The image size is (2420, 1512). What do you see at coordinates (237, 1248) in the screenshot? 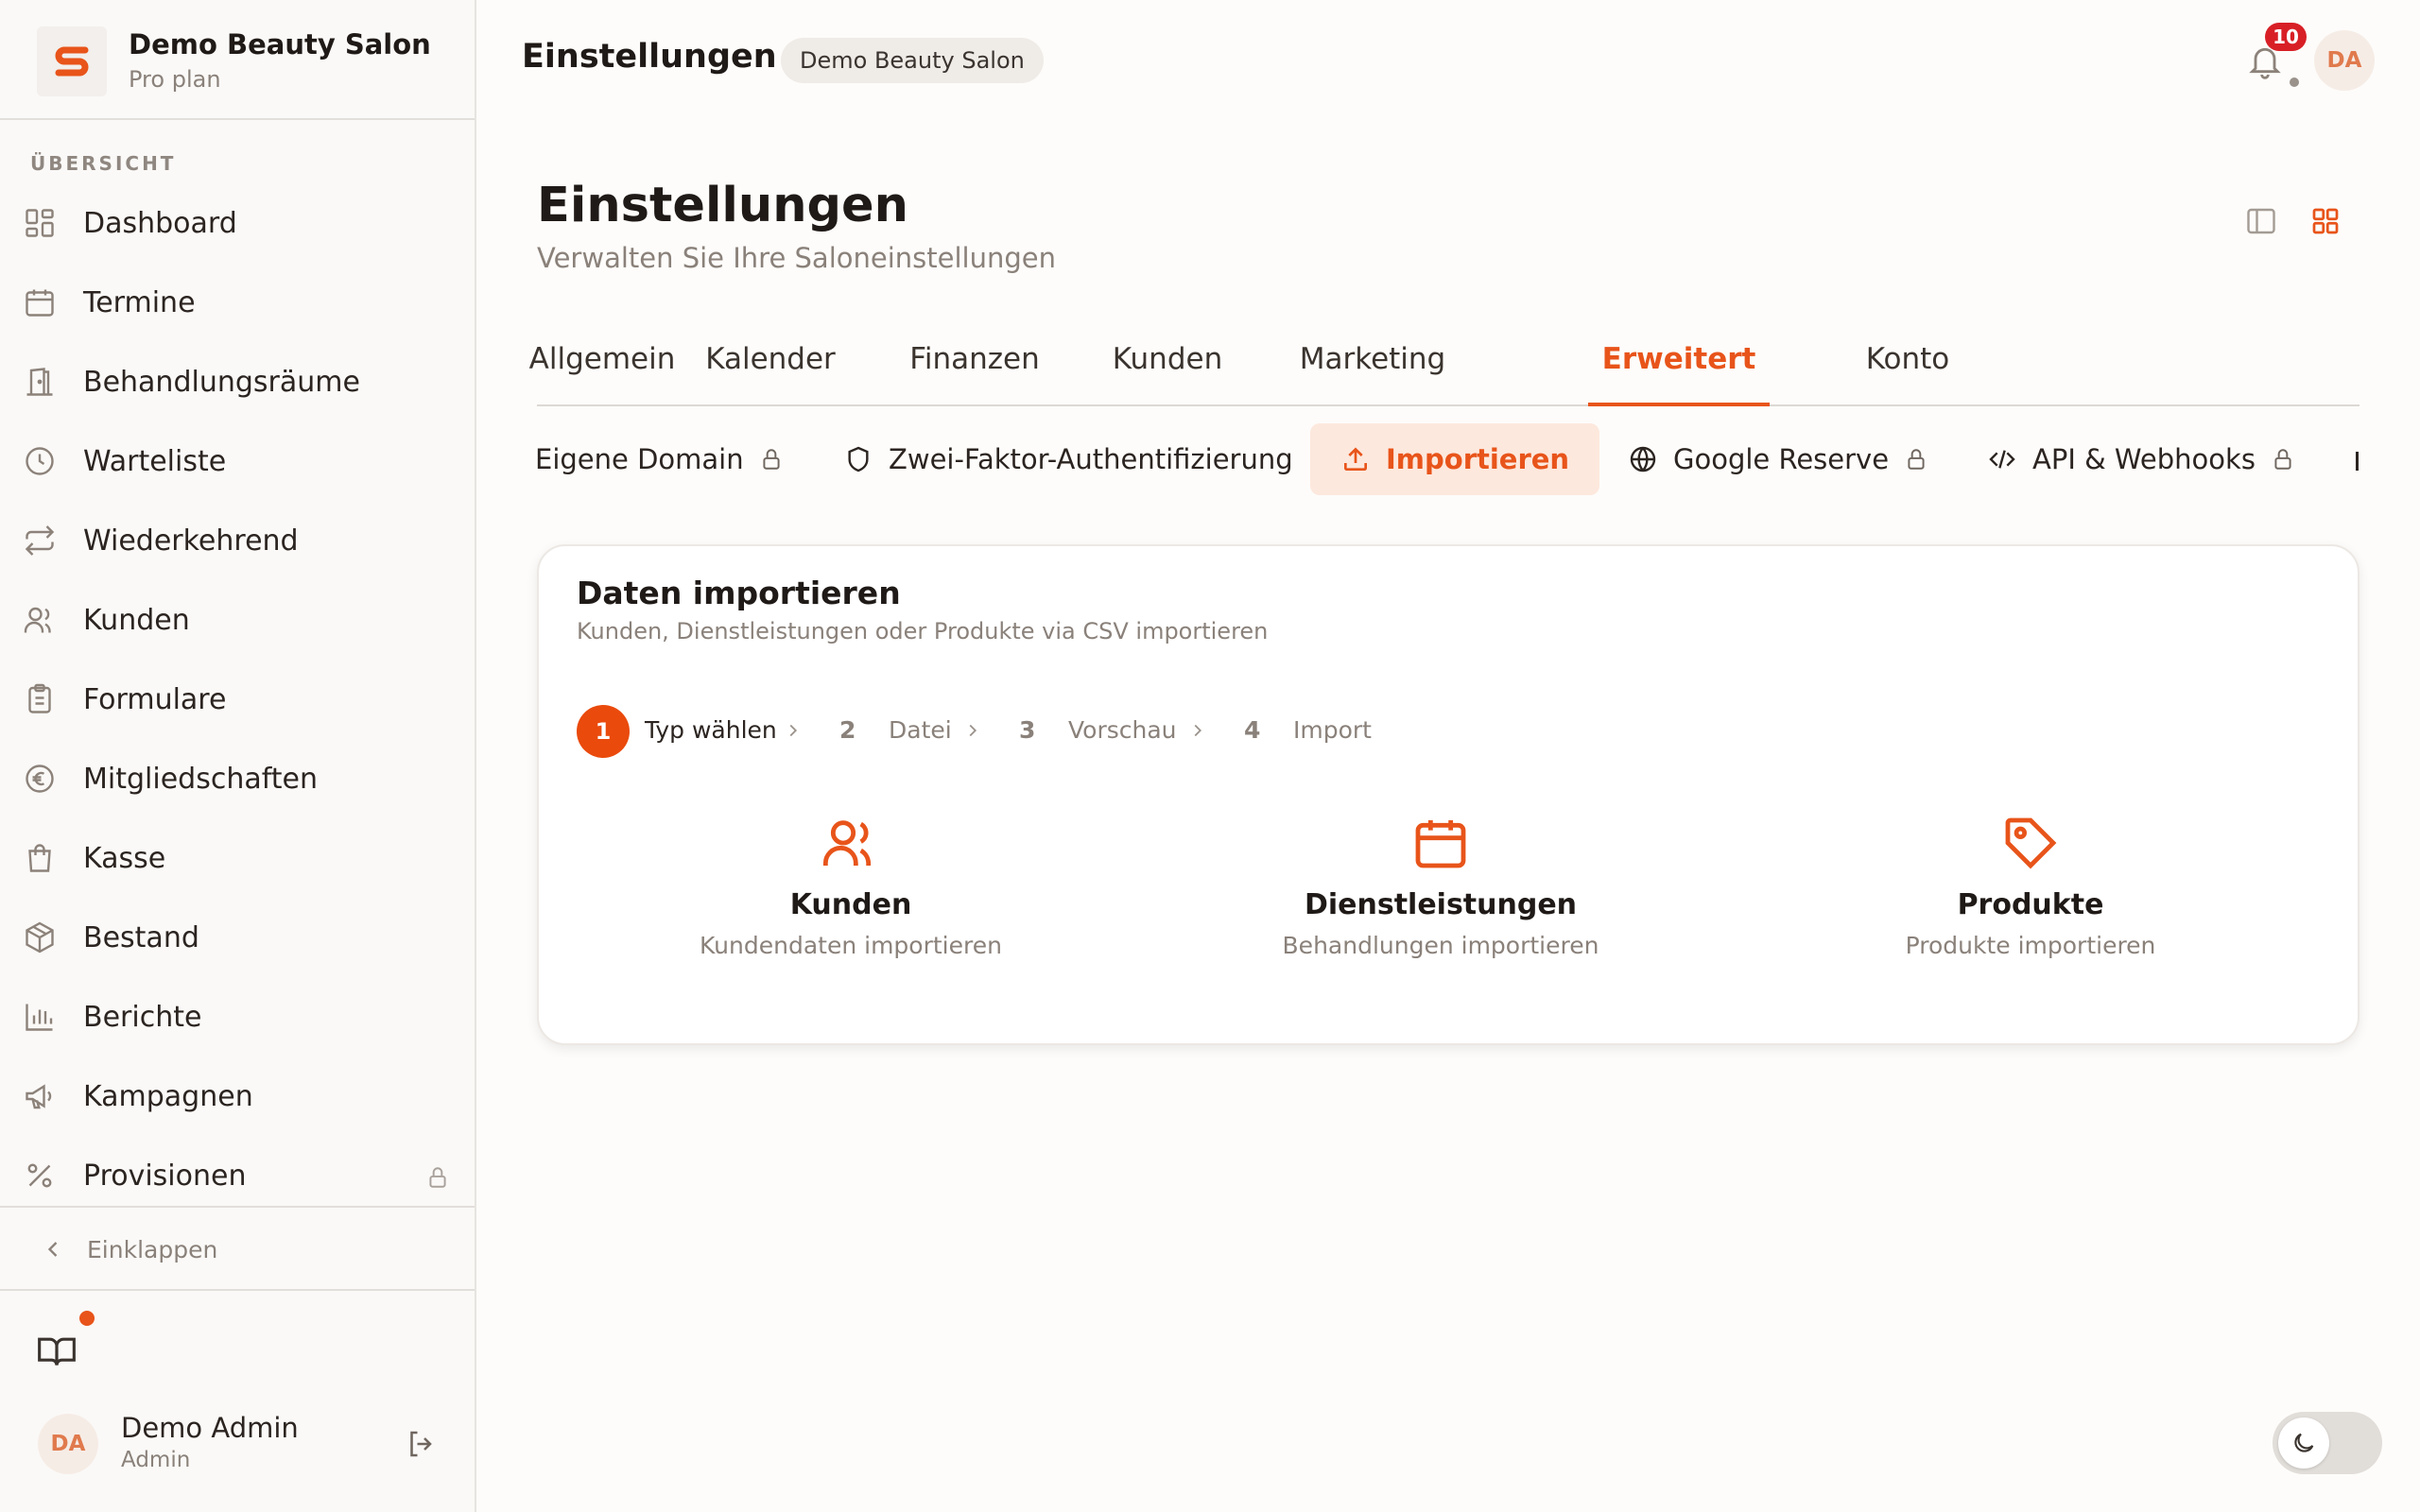
I see `collapse-sidebar-button: Einklappen` at bounding box center [237, 1248].